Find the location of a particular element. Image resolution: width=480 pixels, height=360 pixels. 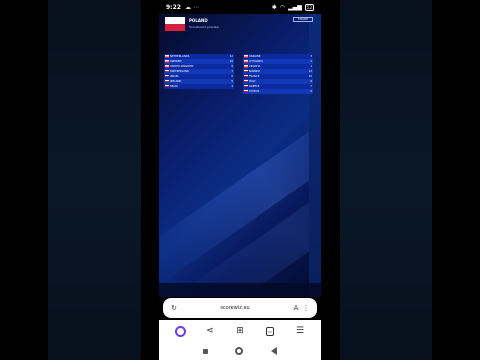

share-icon: ⋖ is located at coordinates (210, 331).